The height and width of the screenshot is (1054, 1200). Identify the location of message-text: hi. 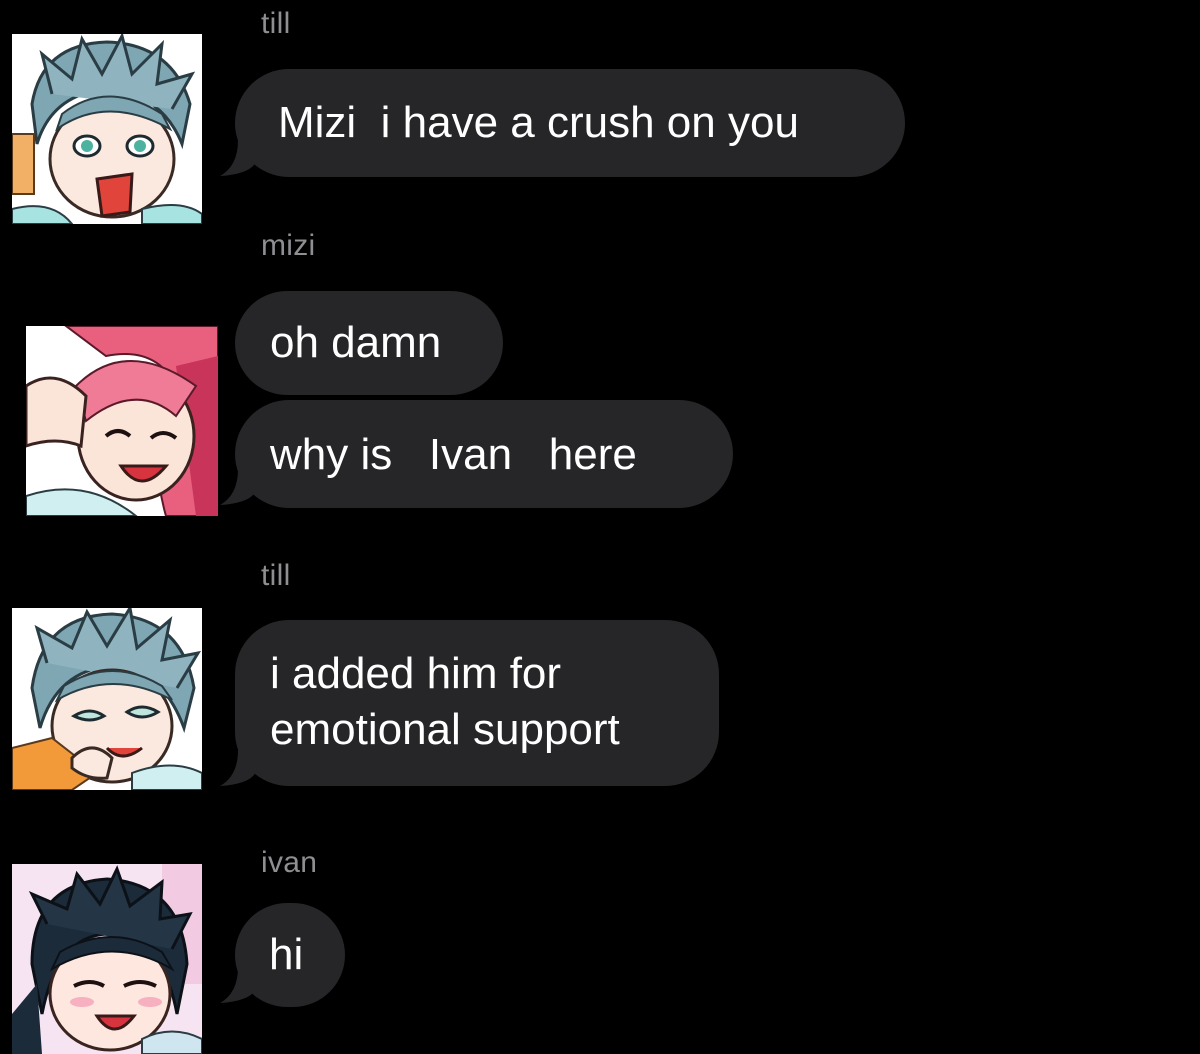
(286, 954).